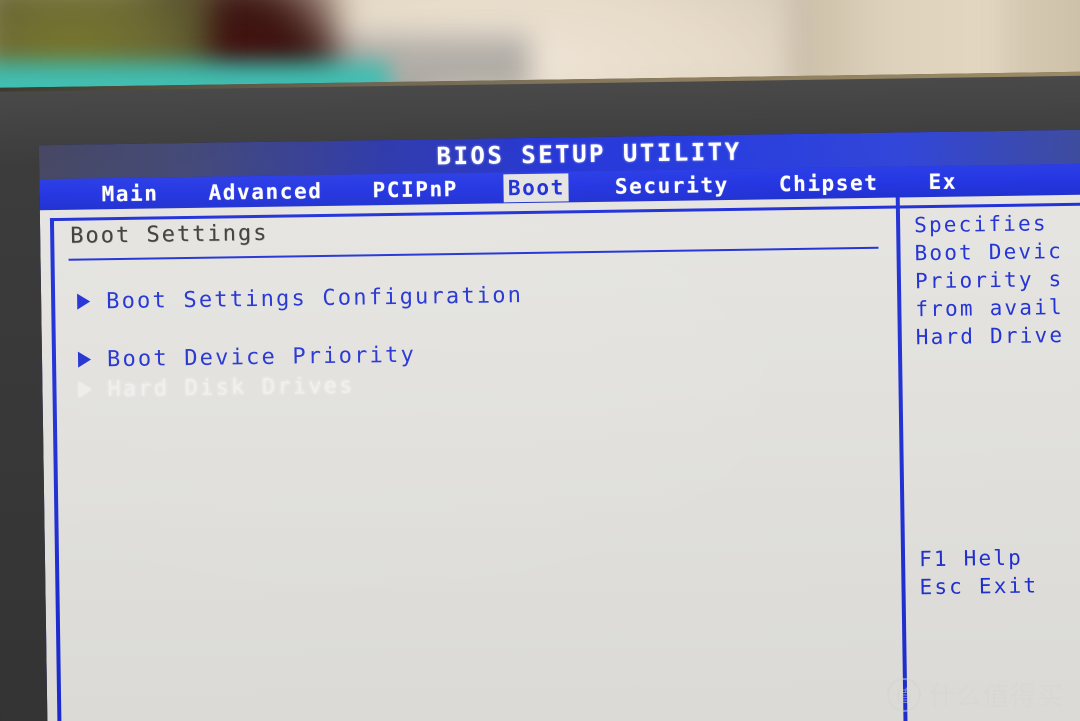 This screenshot has height=721, width=1080. What do you see at coordinates (996, 697) in the screenshot?
I see `watermark-text: 什么值得买` at bounding box center [996, 697].